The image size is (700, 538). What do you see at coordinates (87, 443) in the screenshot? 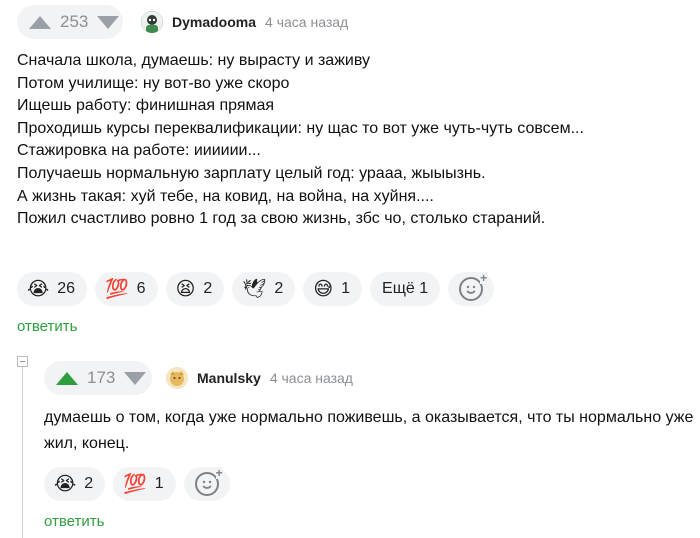
I see `comment-line: жил, конец.` at bounding box center [87, 443].